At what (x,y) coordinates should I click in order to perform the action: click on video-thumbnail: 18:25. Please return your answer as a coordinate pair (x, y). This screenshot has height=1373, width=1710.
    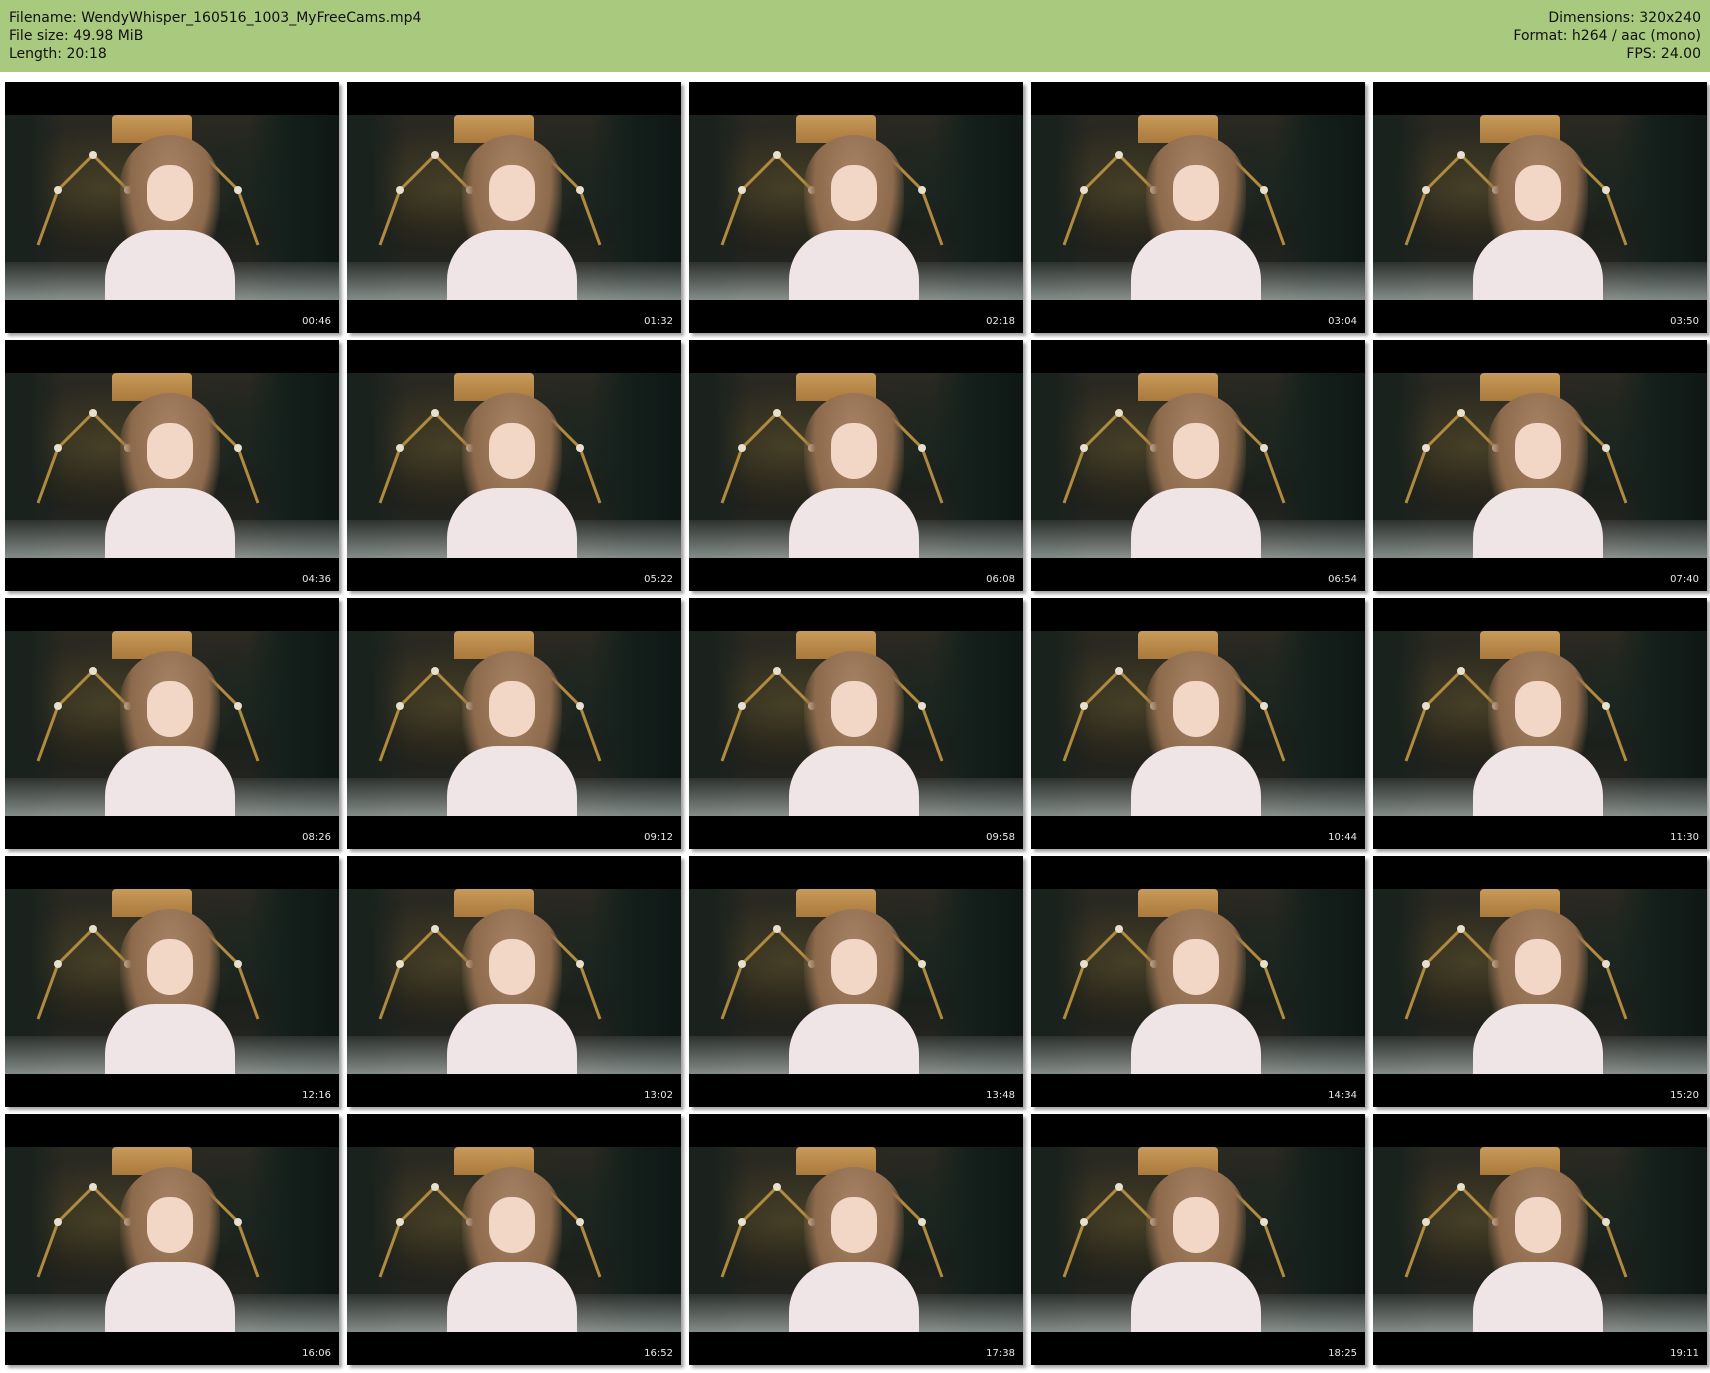
    Looking at the image, I should click on (1198, 1239).